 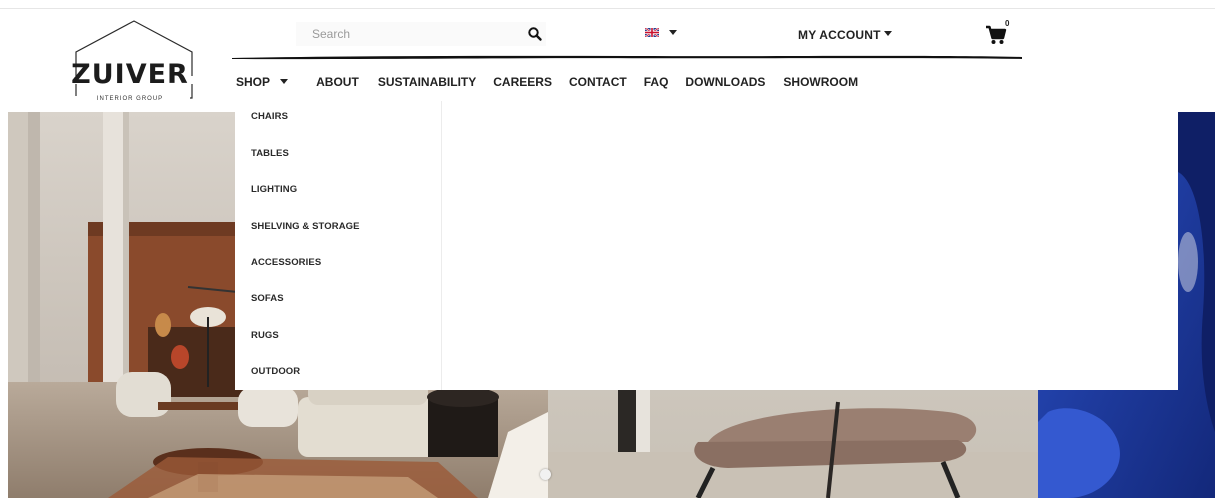 What do you see at coordinates (130, 99) in the screenshot?
I see `logo-subtext: INTERIOR GROUP` at bounding box center [130, 99].